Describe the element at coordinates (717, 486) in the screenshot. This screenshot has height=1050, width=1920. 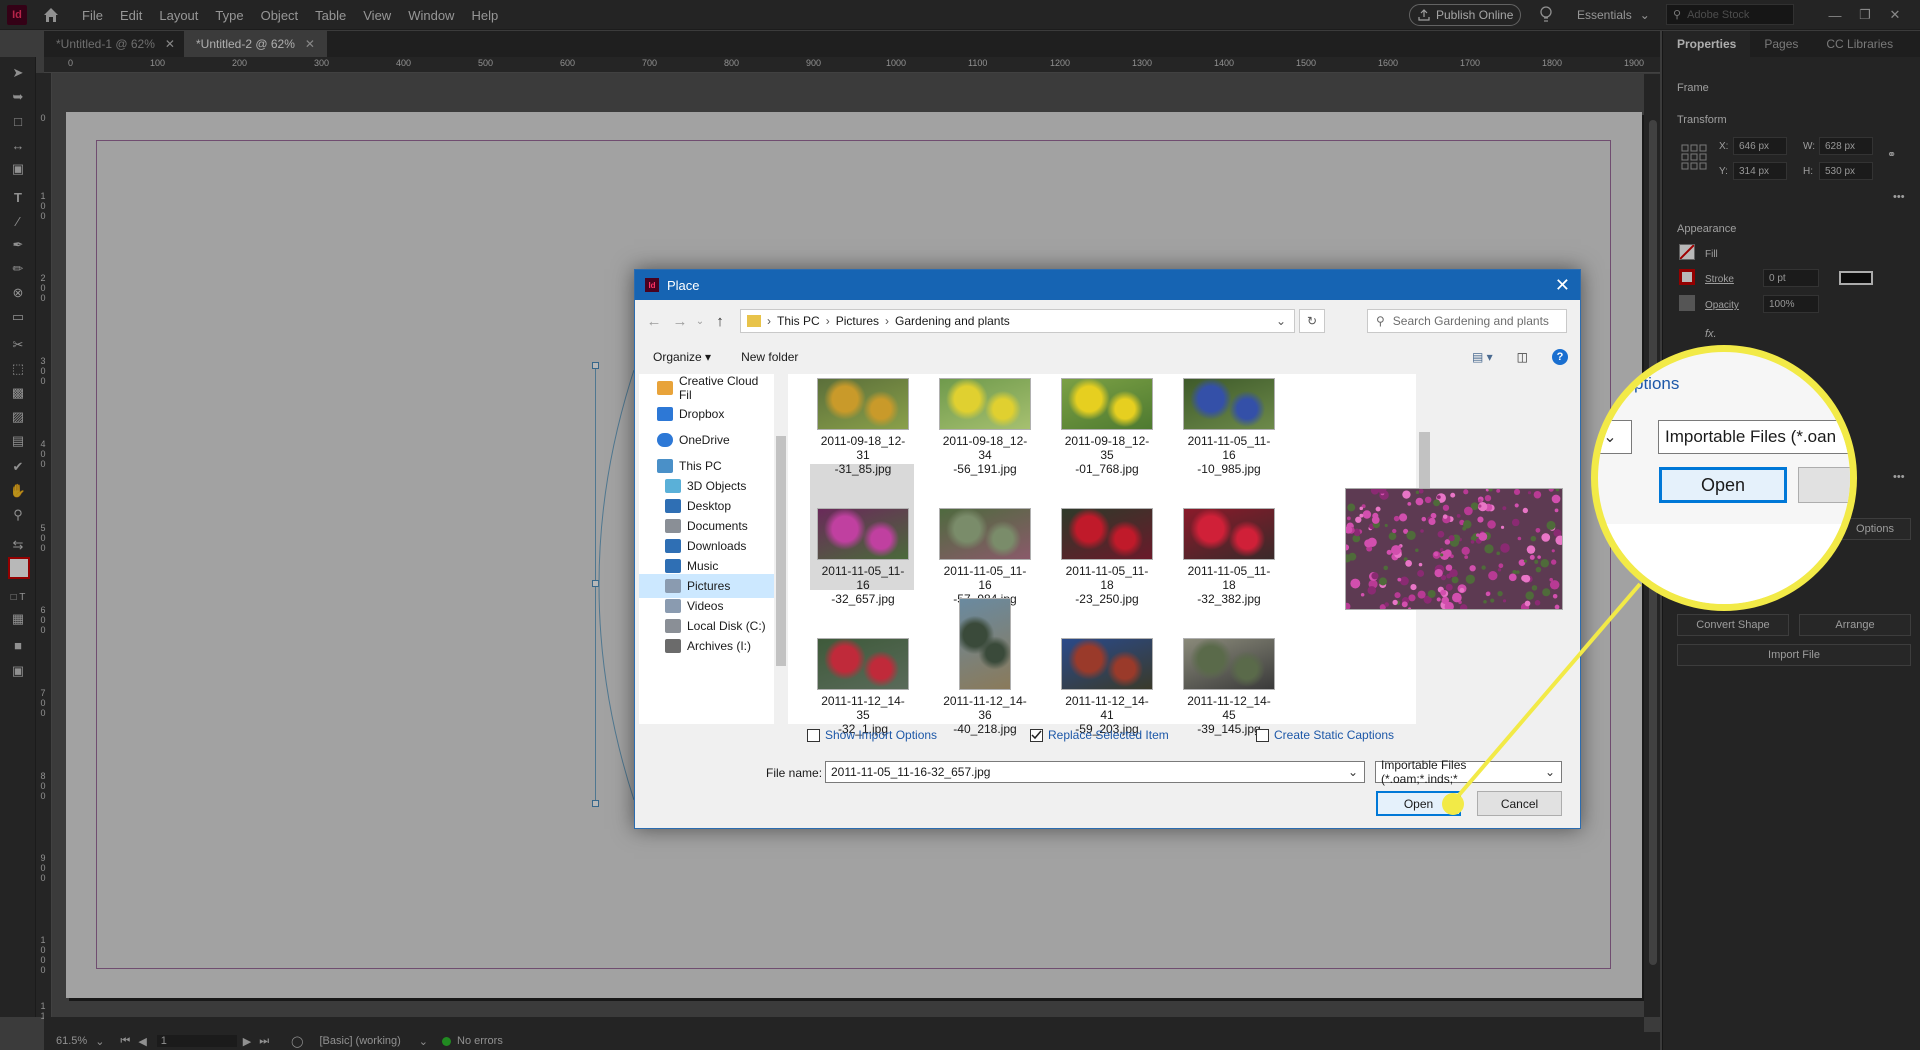
I see `nav-label: 3D Objects` at that location.